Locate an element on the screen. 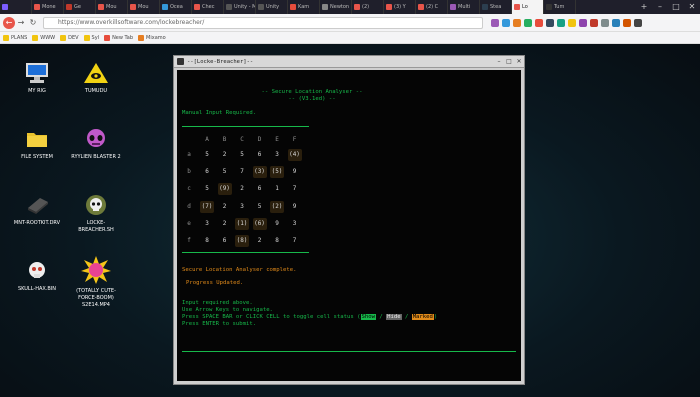 The height and width of the screenshot is (397, 700). grid-cell: (7) is located at coordinates (207, 206).